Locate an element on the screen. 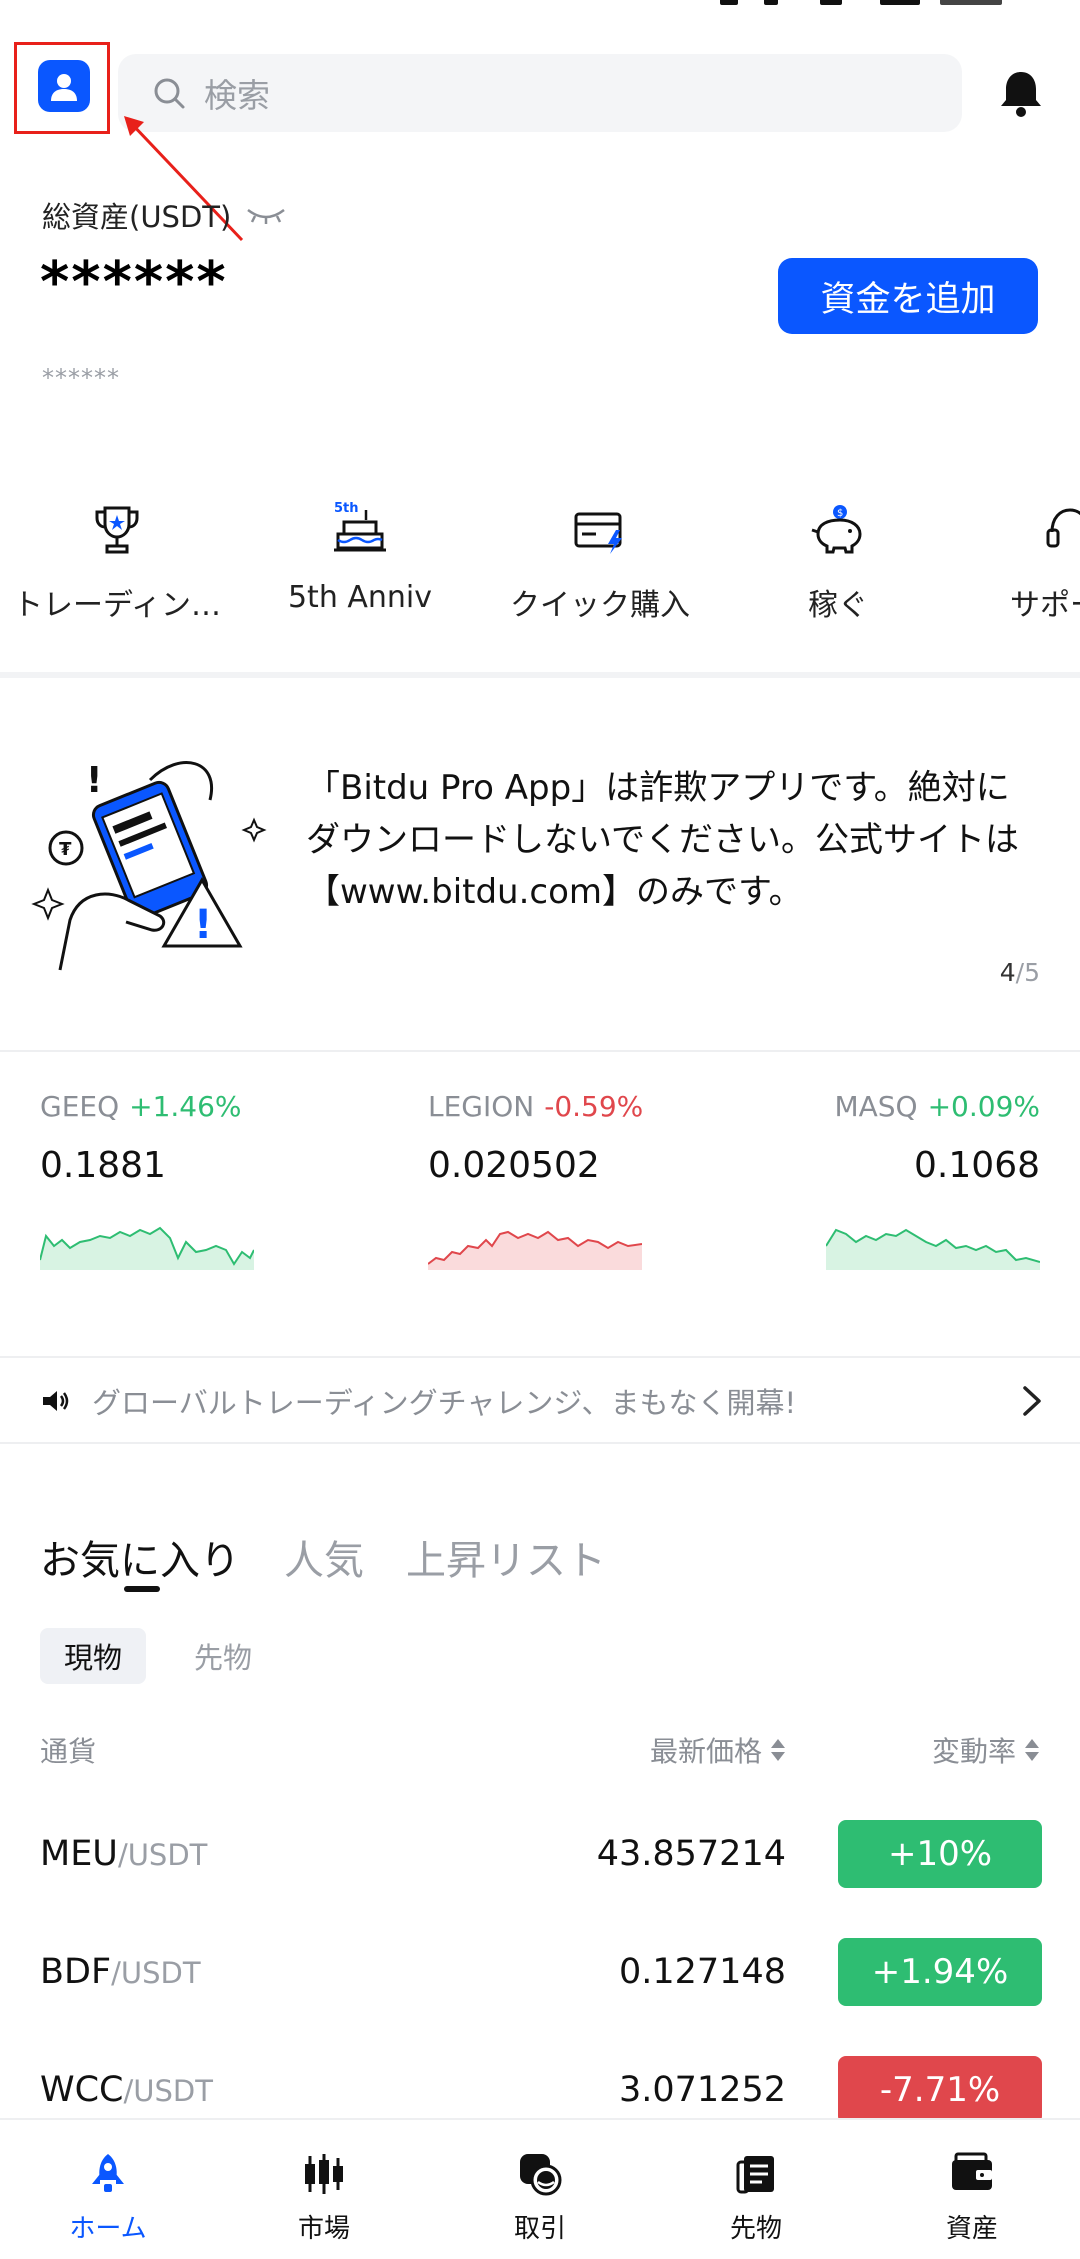 This screenshot has height=2259, width=1080. change-badge: +1.94% is located at coordinates (940, 1972).